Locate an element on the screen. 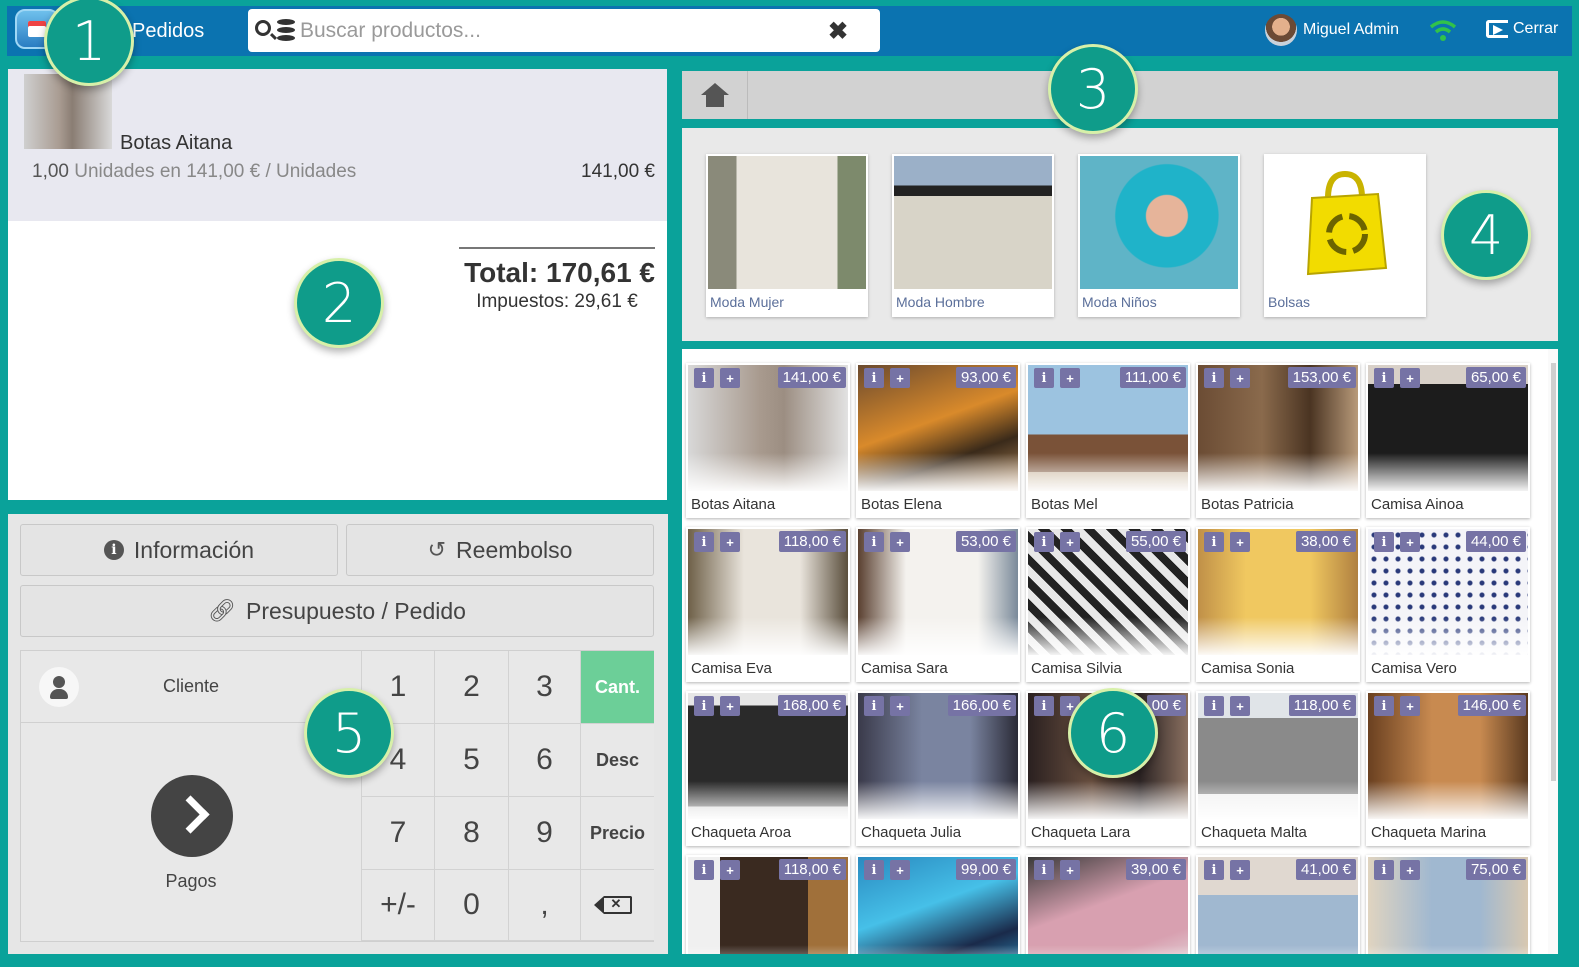 The image size is (1579, 967). product-card: i +111,00 € Botas Mel is located at coordinates (1108, 440).